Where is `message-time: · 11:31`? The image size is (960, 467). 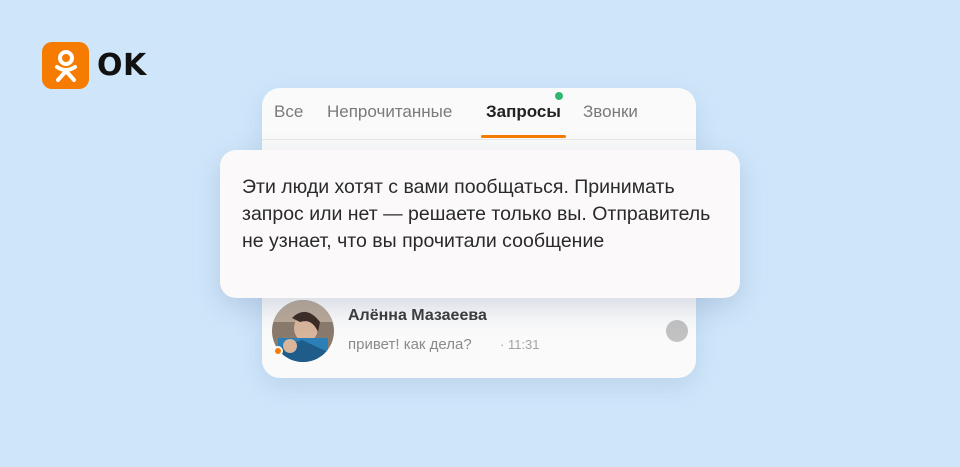
message-time: · 11:31 is located at coordinates (520, 344).